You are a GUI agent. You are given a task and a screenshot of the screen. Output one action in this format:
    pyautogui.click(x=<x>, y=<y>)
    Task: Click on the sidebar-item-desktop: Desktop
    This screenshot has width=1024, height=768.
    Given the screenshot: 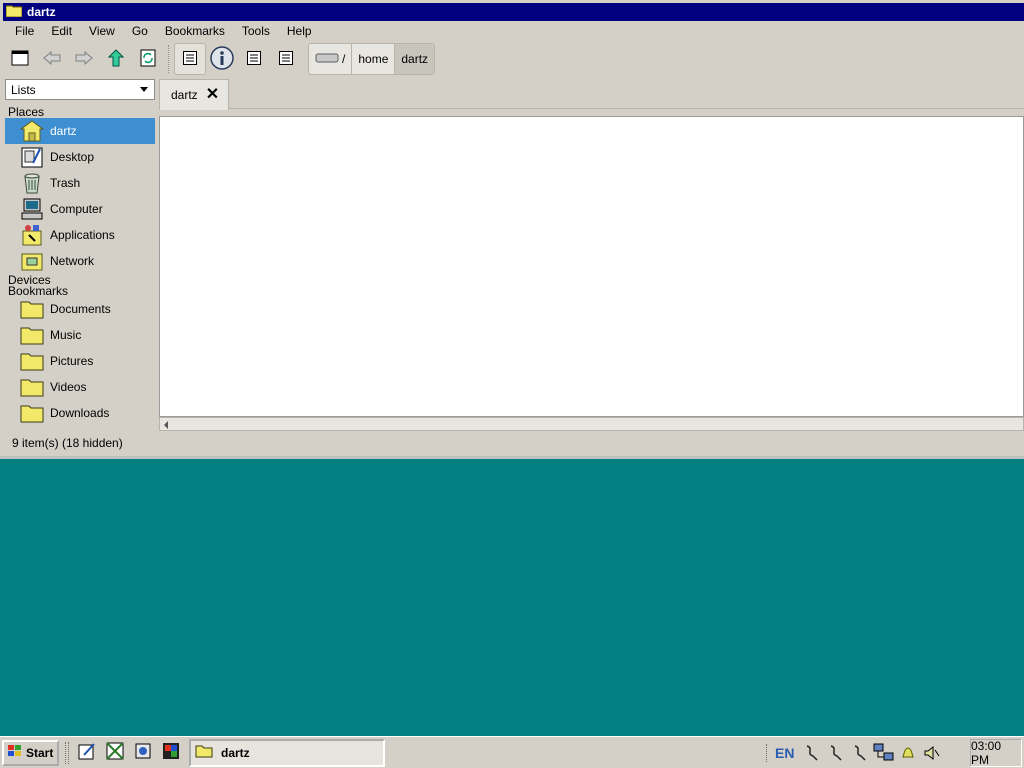 What is the action you would take?
    pyautogui.click(x=80, y=157)
    